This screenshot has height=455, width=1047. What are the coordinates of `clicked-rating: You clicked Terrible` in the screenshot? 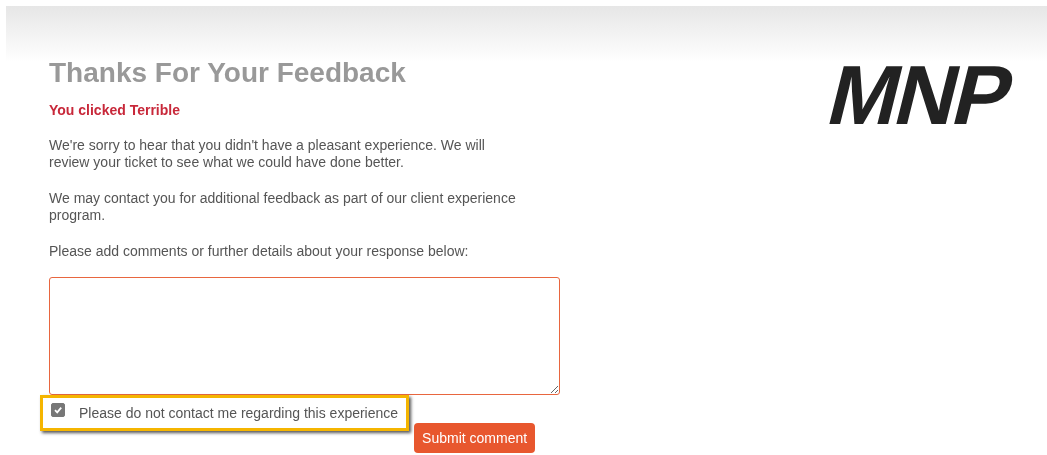 It's located at (115, 110).